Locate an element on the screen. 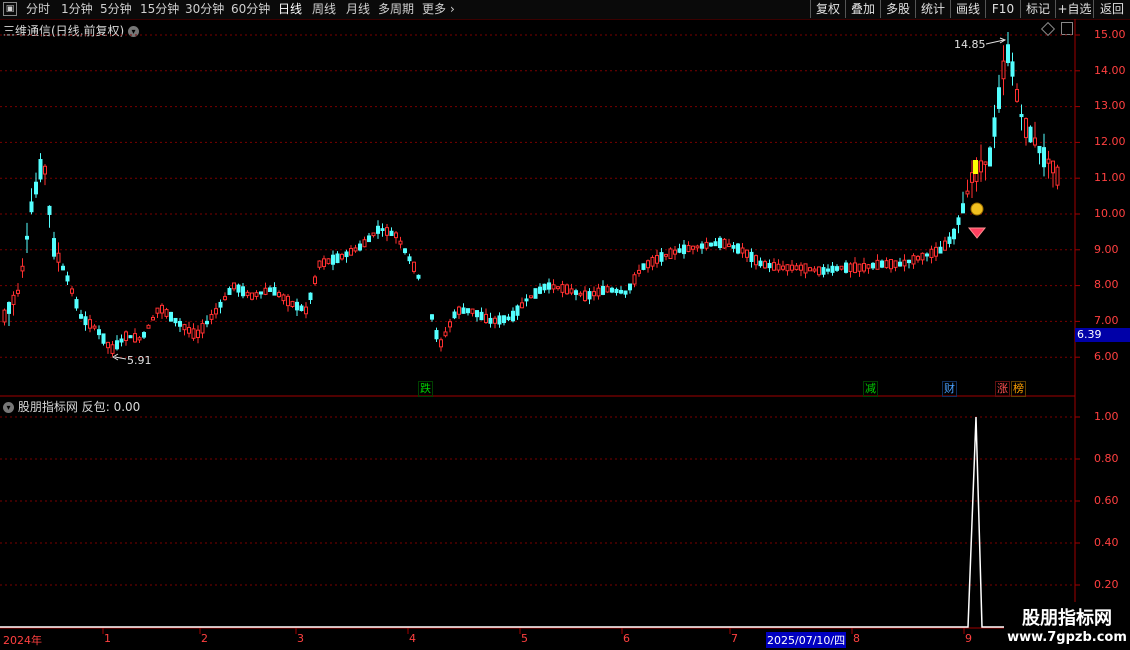  y-tick-7: 7.00 is located at coordinates (1106, 320).